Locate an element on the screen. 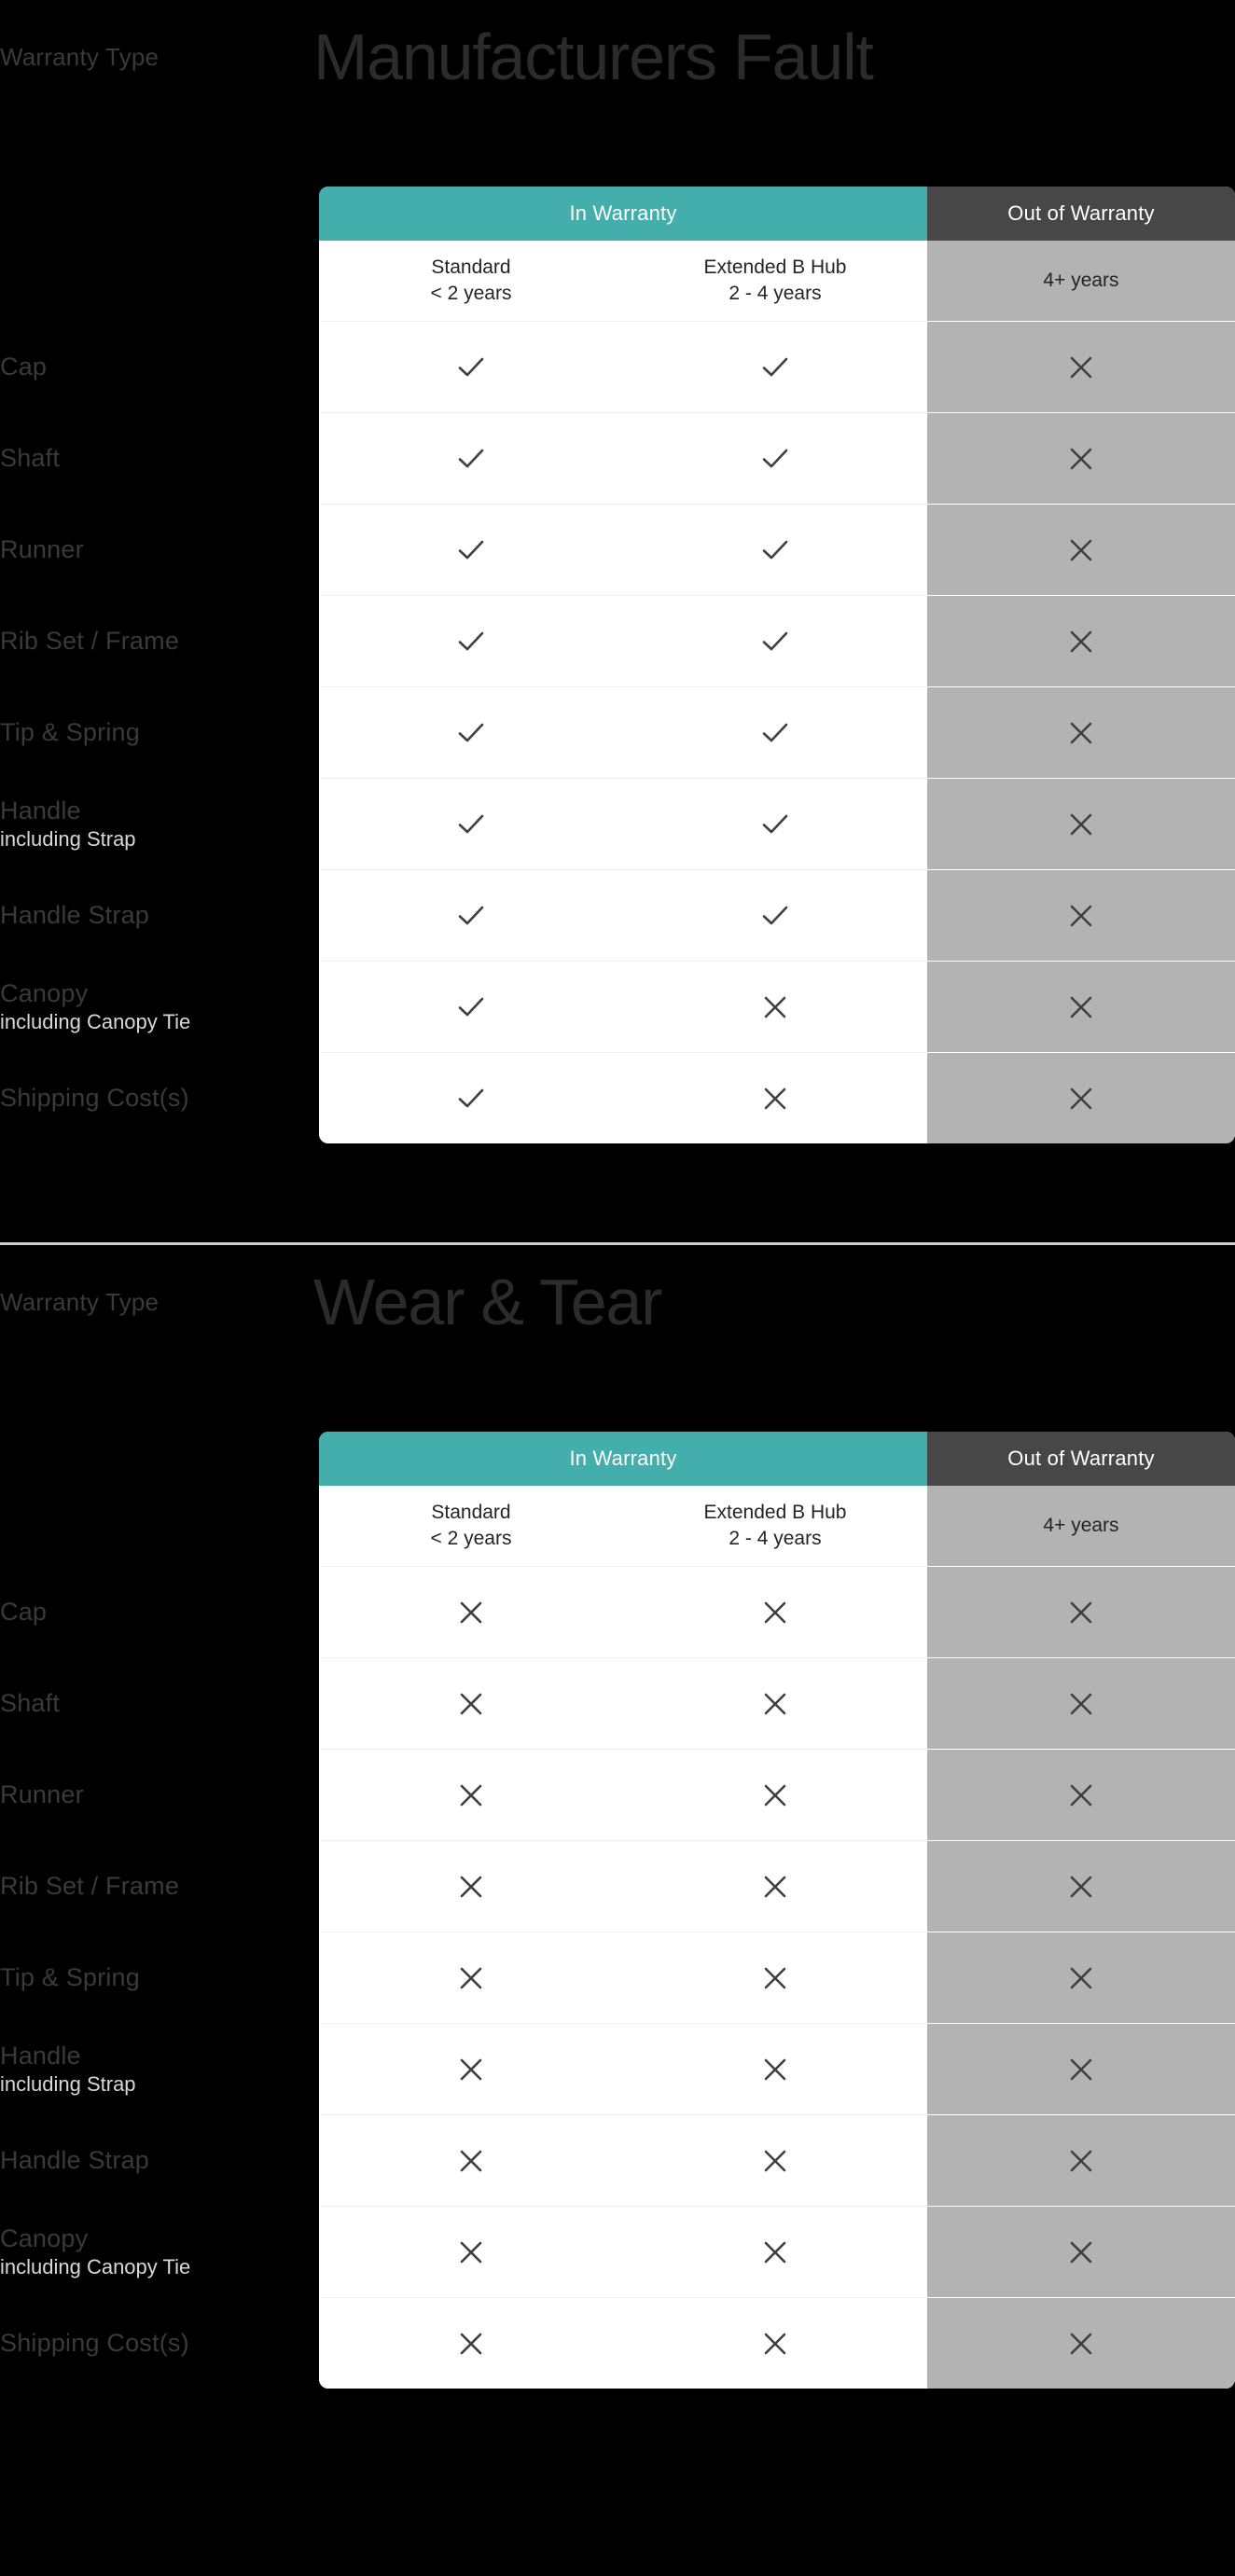  subheader-standard: Standard < 2 years is located at coordinates (471, 281).